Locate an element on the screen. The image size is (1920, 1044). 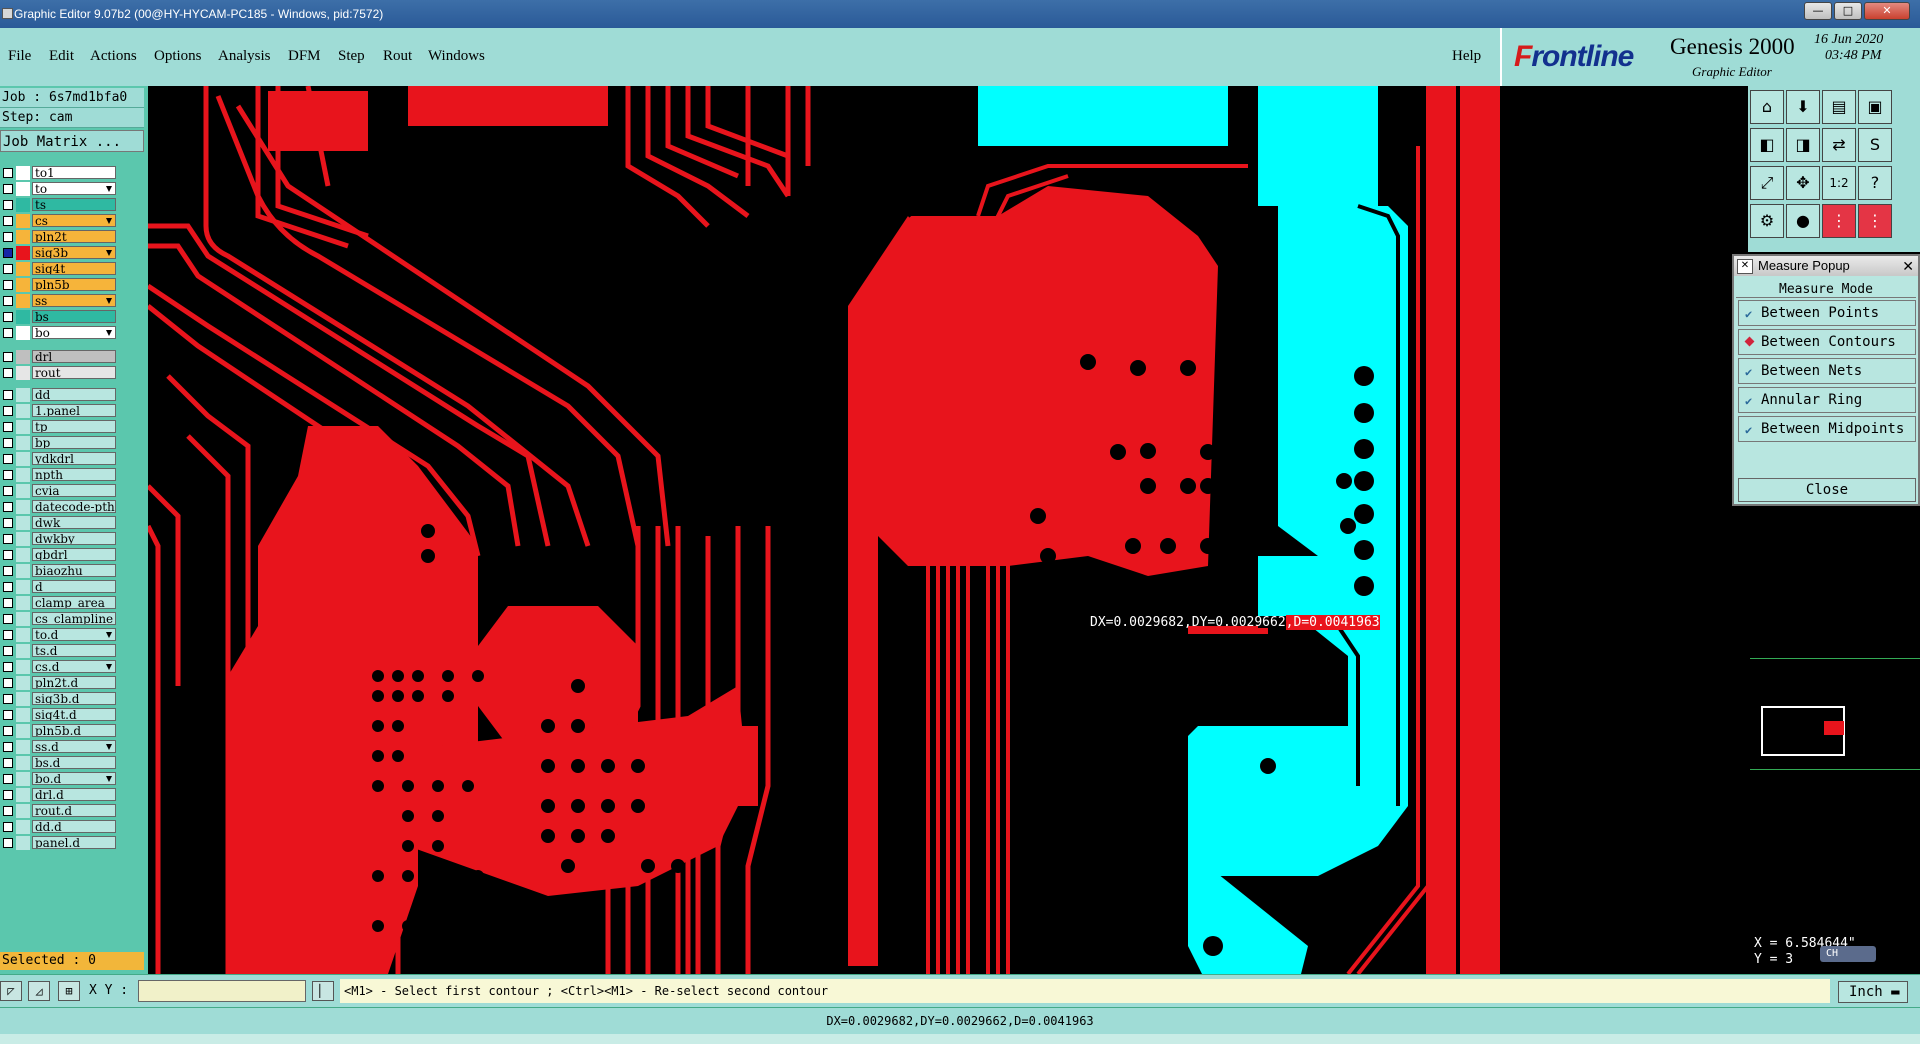
layer-row-dwk: dwk is located at coordinates (59, 523).